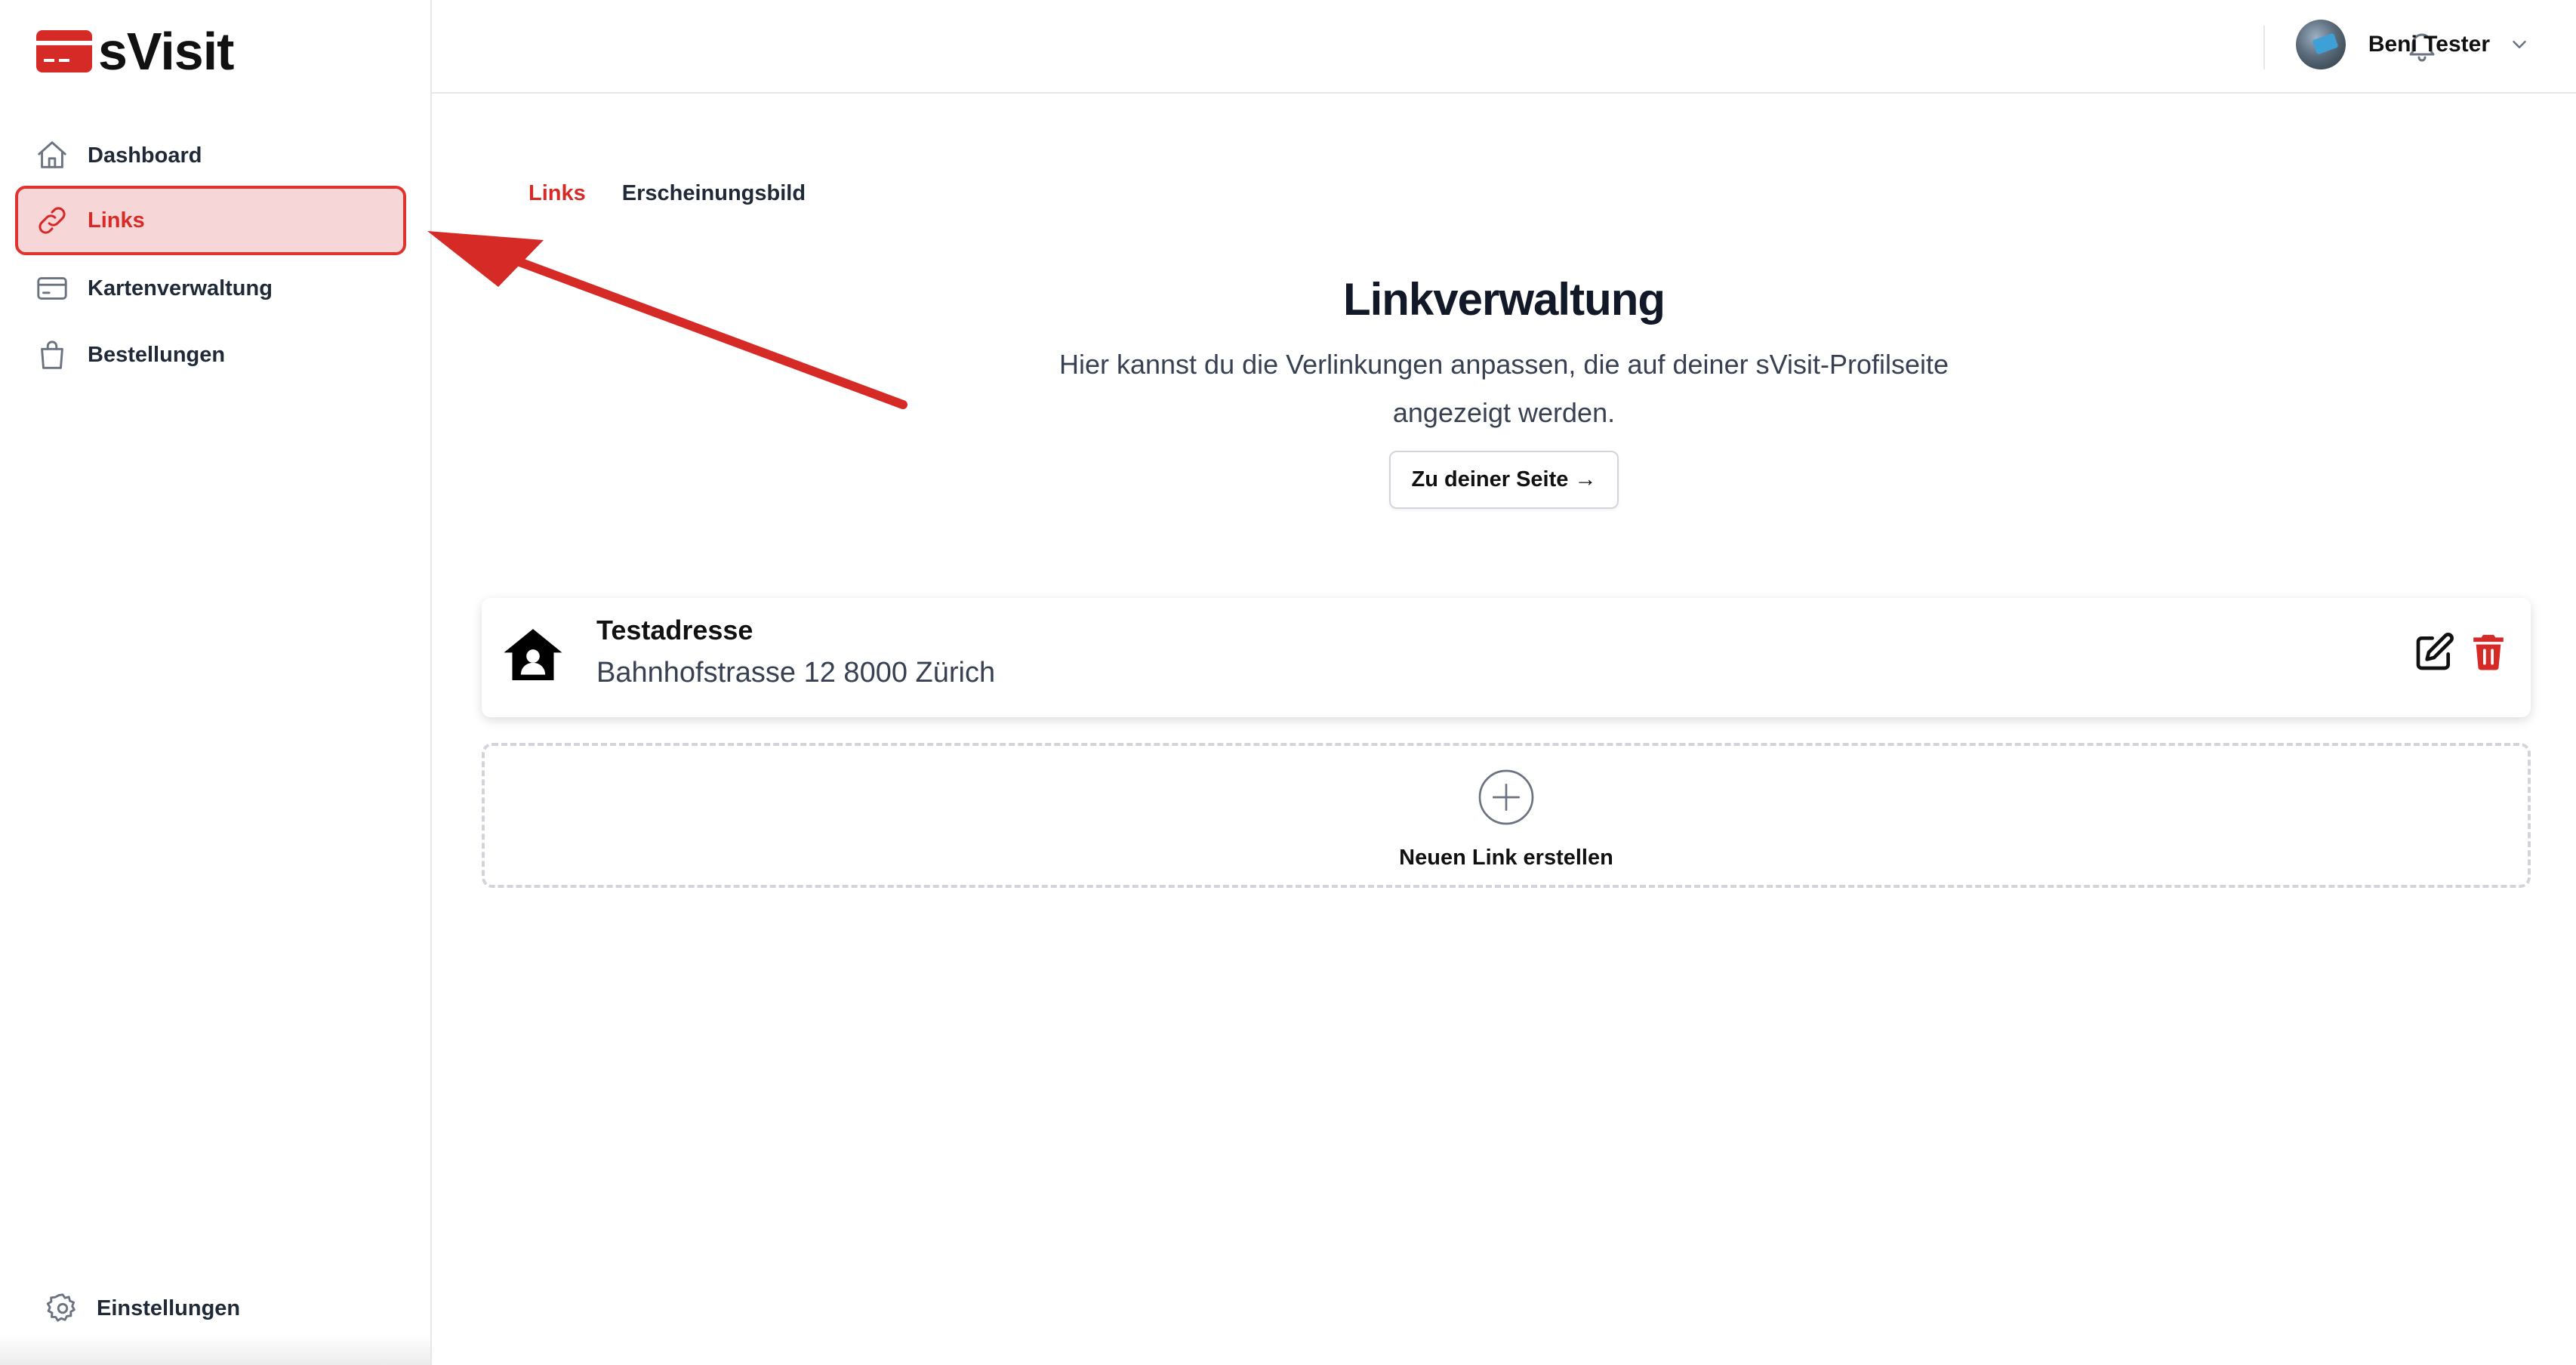 The width and height of the screenshot is (2576, 1365). I want to click on user-menu: Beni Tester, so click(2413, 44).